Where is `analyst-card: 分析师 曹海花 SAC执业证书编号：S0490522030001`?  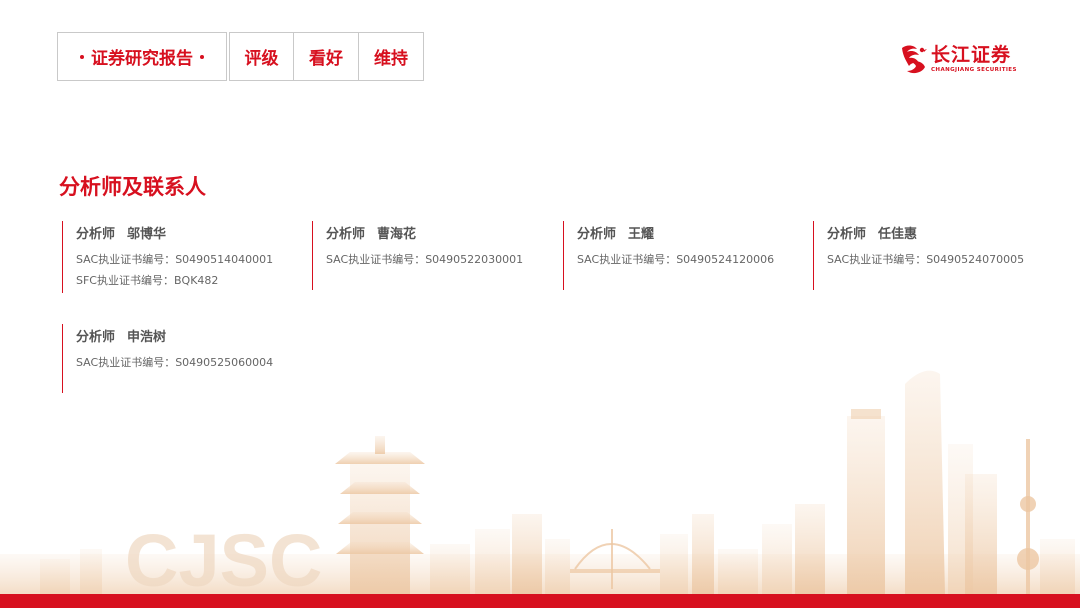 analyst-card: 分析师 曹海花 SAC执业证书编号：S0490522030001 is located at coordinates (417, 255).